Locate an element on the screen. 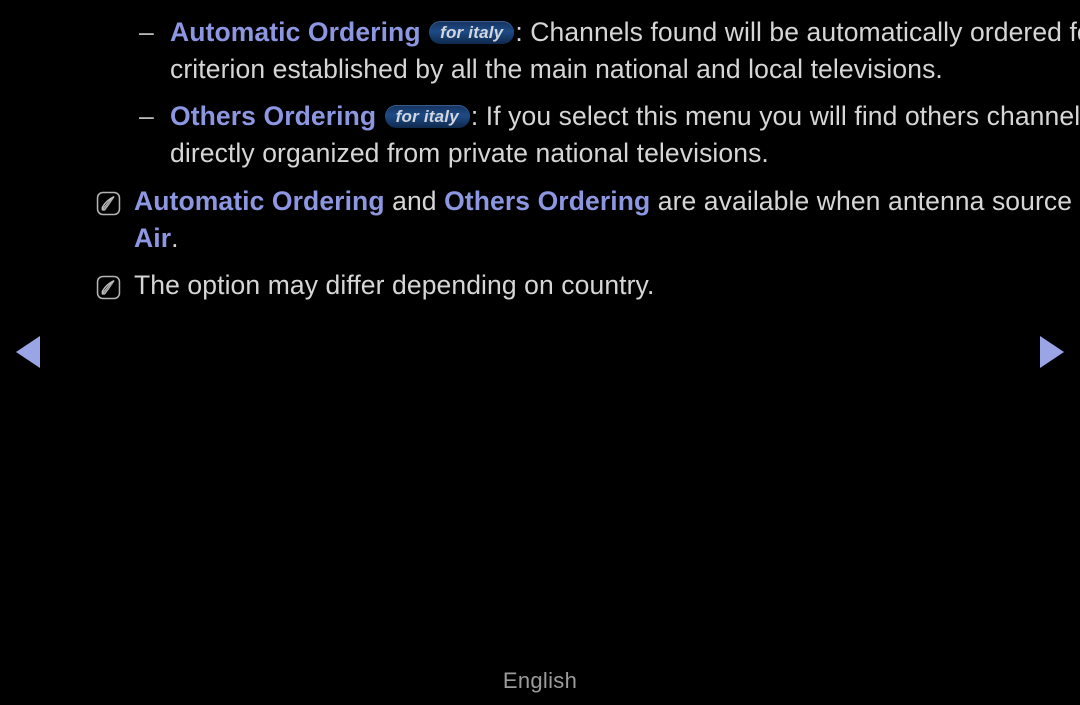 Image resolution: width=1080 pixels, height=705 pixels. note-period: . is located at coordinates (175, 238).